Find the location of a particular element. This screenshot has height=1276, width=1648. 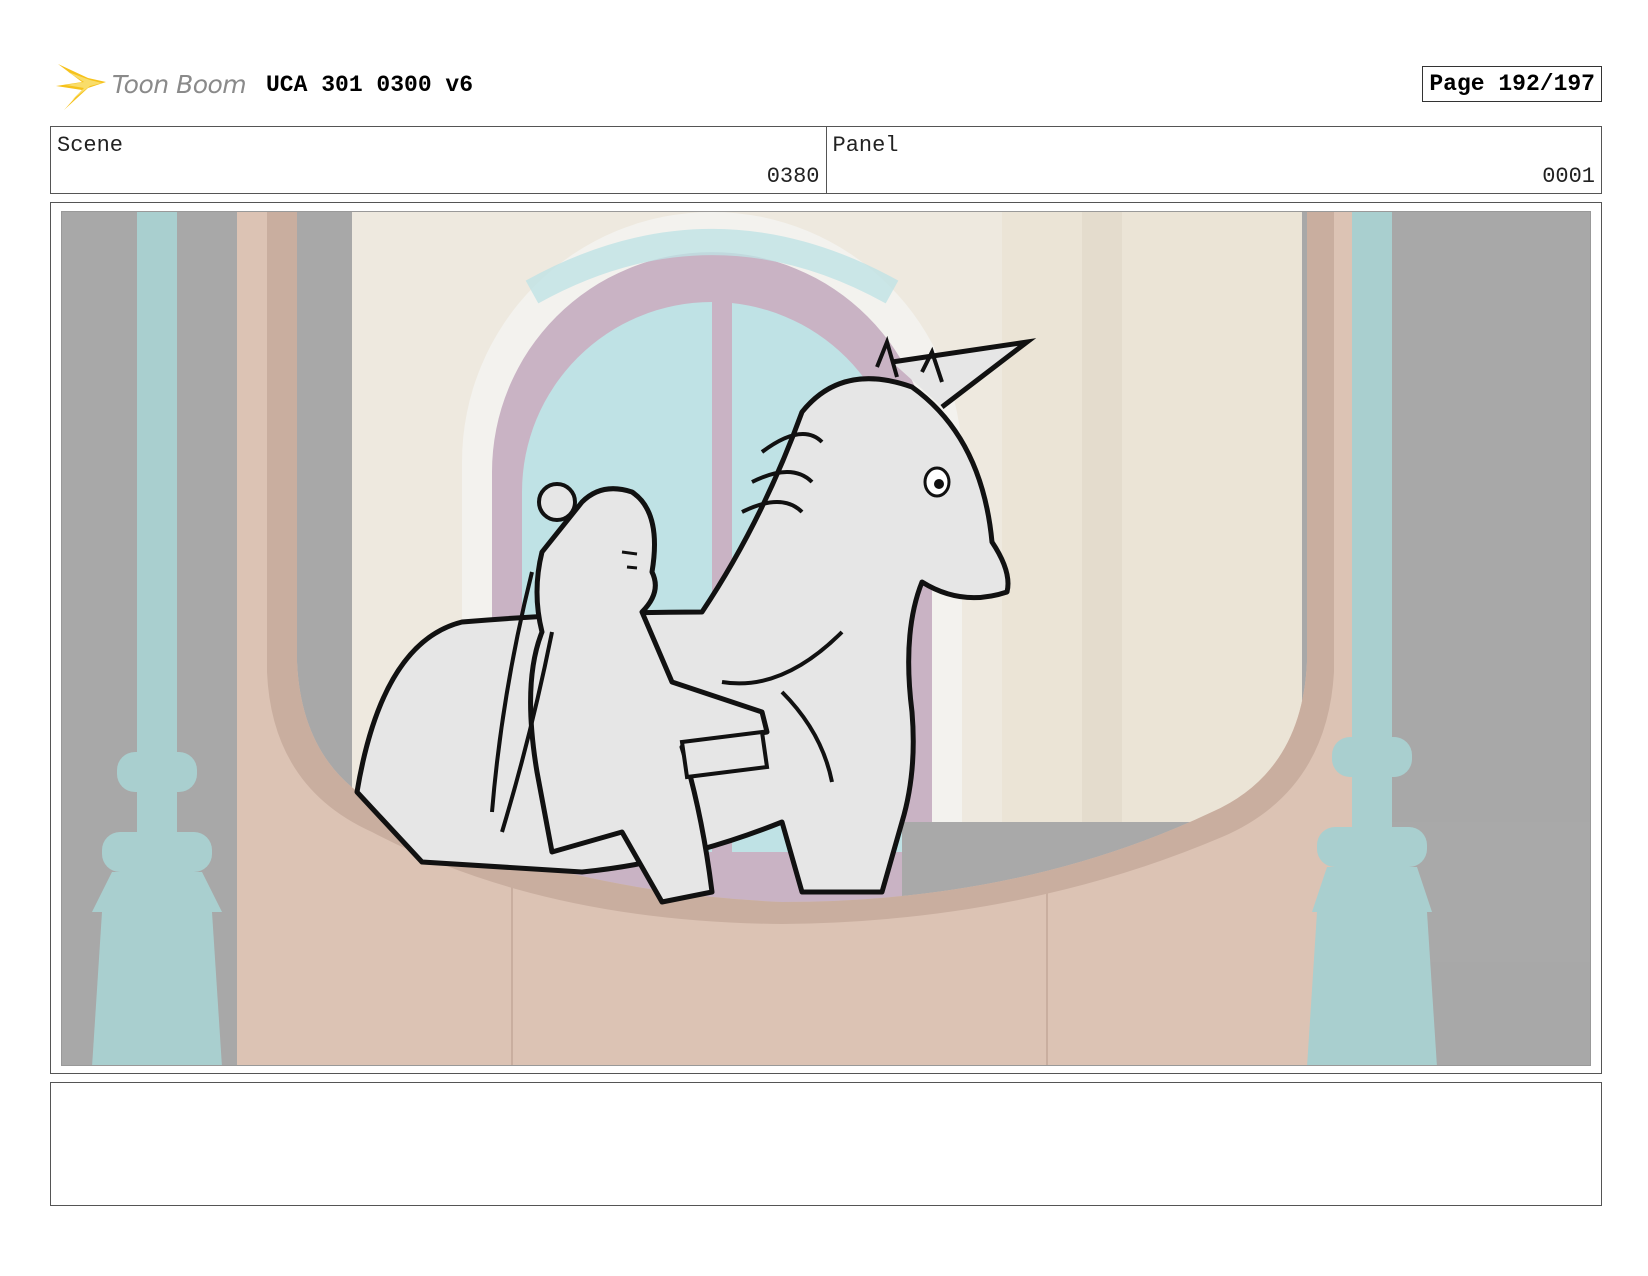

panel-notes-box is located at coordinates (826, 1144).